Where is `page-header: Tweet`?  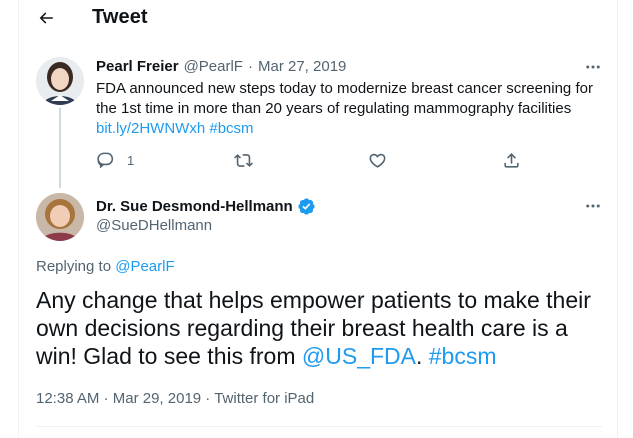
page-header: Tweet is located at coordinates (316, 18).